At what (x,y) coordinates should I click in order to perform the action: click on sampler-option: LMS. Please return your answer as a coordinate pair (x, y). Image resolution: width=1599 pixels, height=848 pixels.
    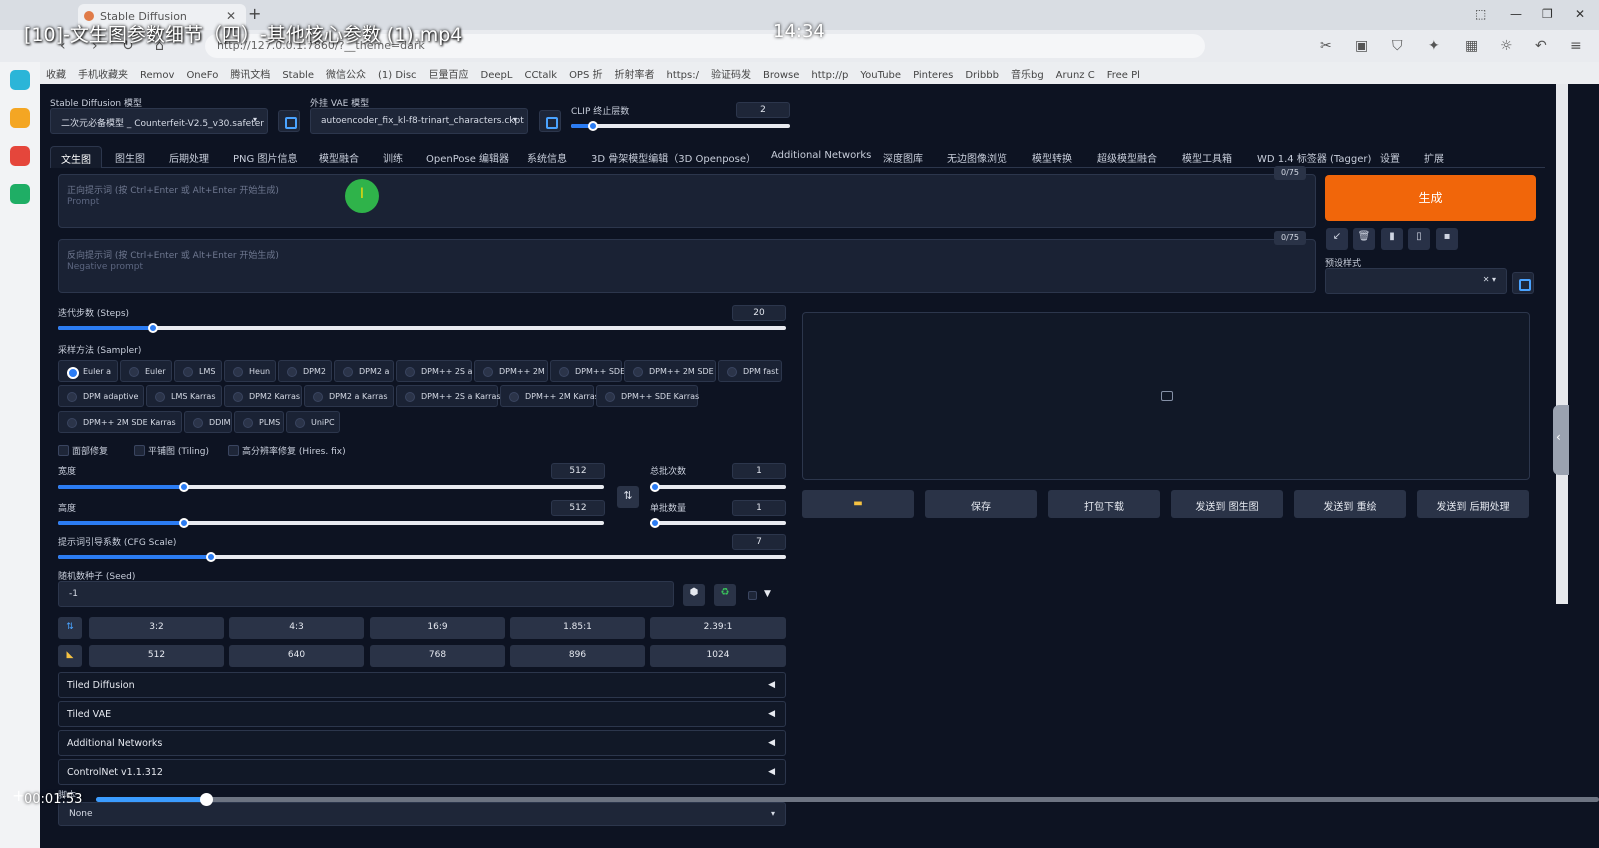
    Looking at the image, I should click on (198, 371).